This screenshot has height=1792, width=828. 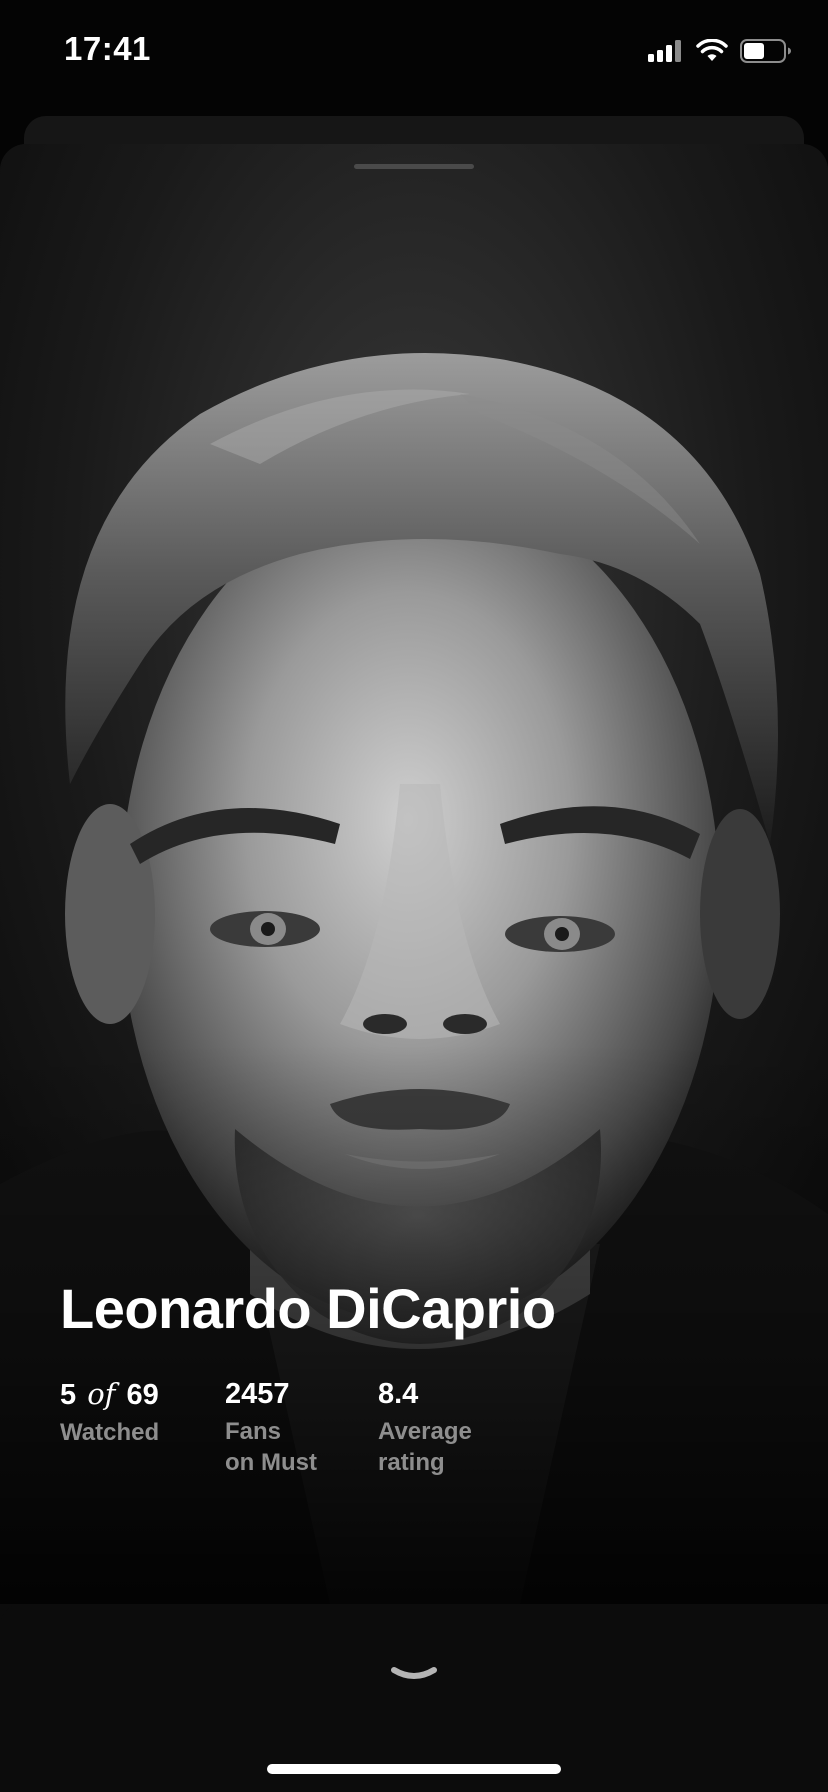 I want to click on stat-rating-label-line1: Average, so click(x=425, y=1431).